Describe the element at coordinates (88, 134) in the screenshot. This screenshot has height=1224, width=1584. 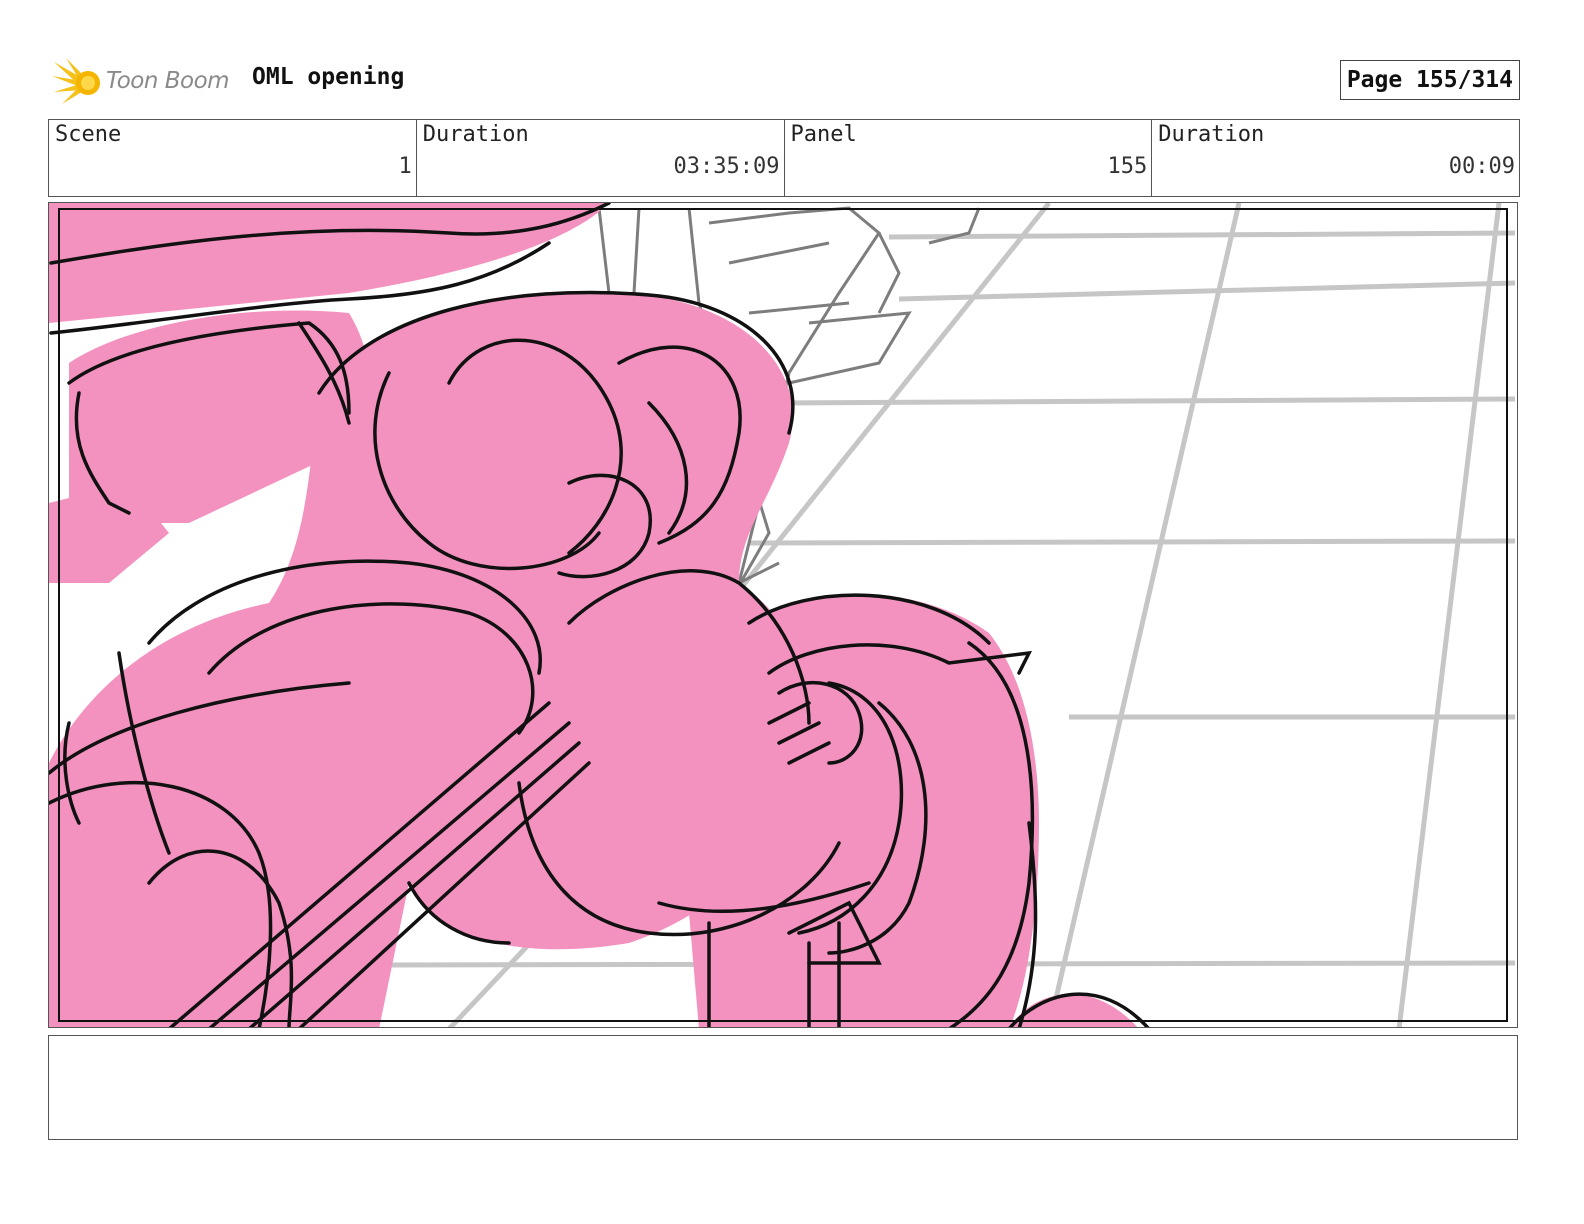
I see `scene-label: Scene` at that location.